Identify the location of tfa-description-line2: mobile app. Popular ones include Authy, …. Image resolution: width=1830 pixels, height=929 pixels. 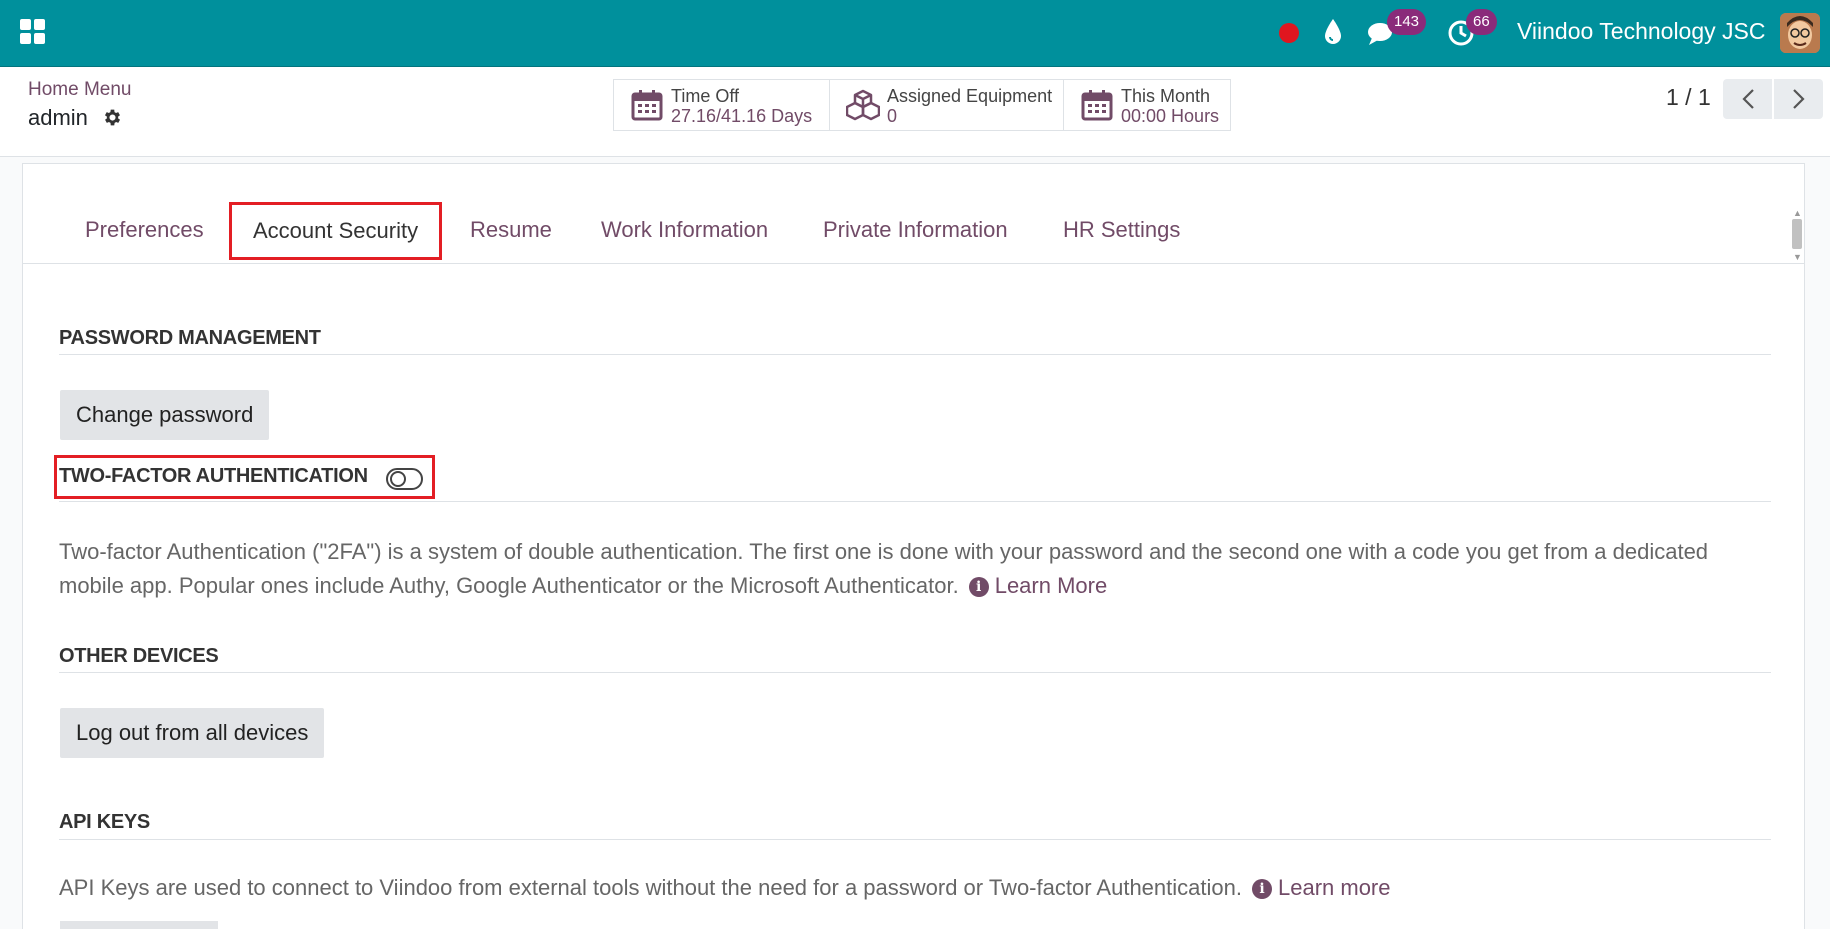
(509, 585).